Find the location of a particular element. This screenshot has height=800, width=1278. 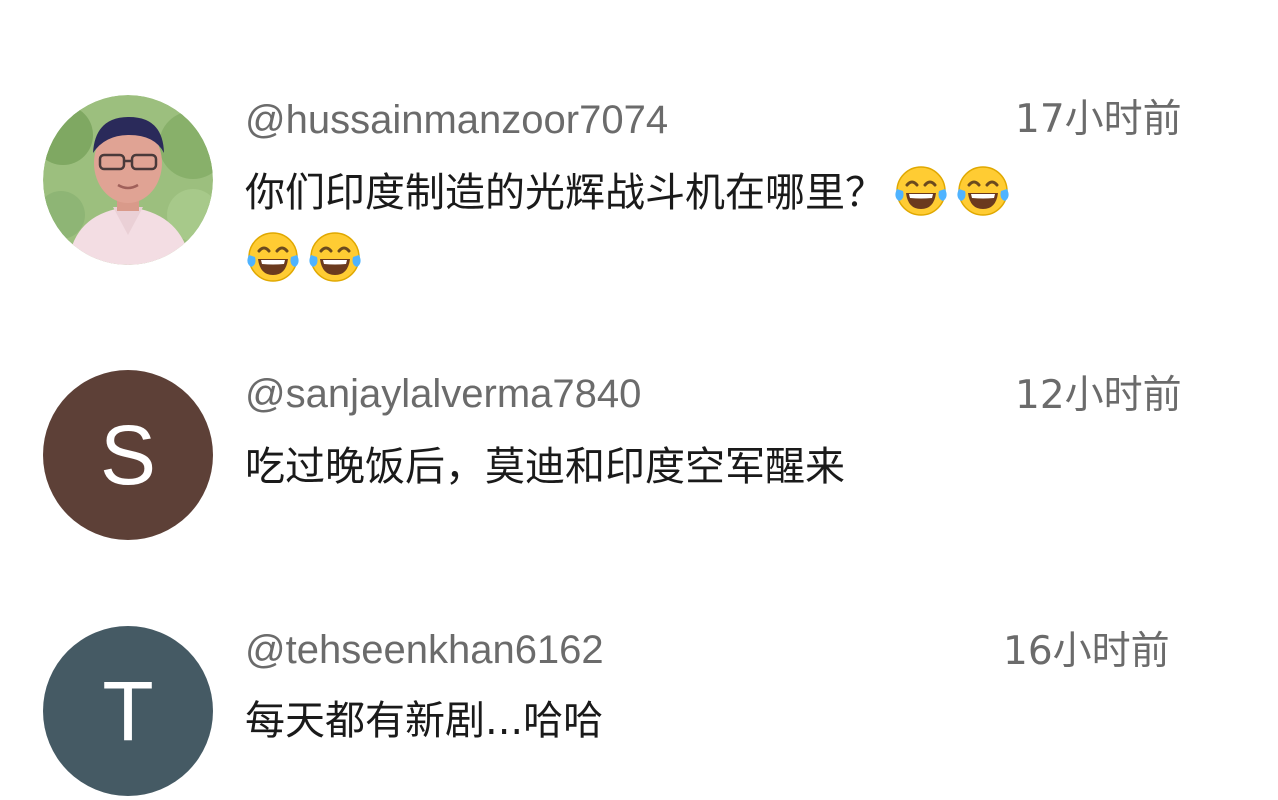

comment-text: 每天都有新剧...哈哈 is located at coordinates (424, 721).